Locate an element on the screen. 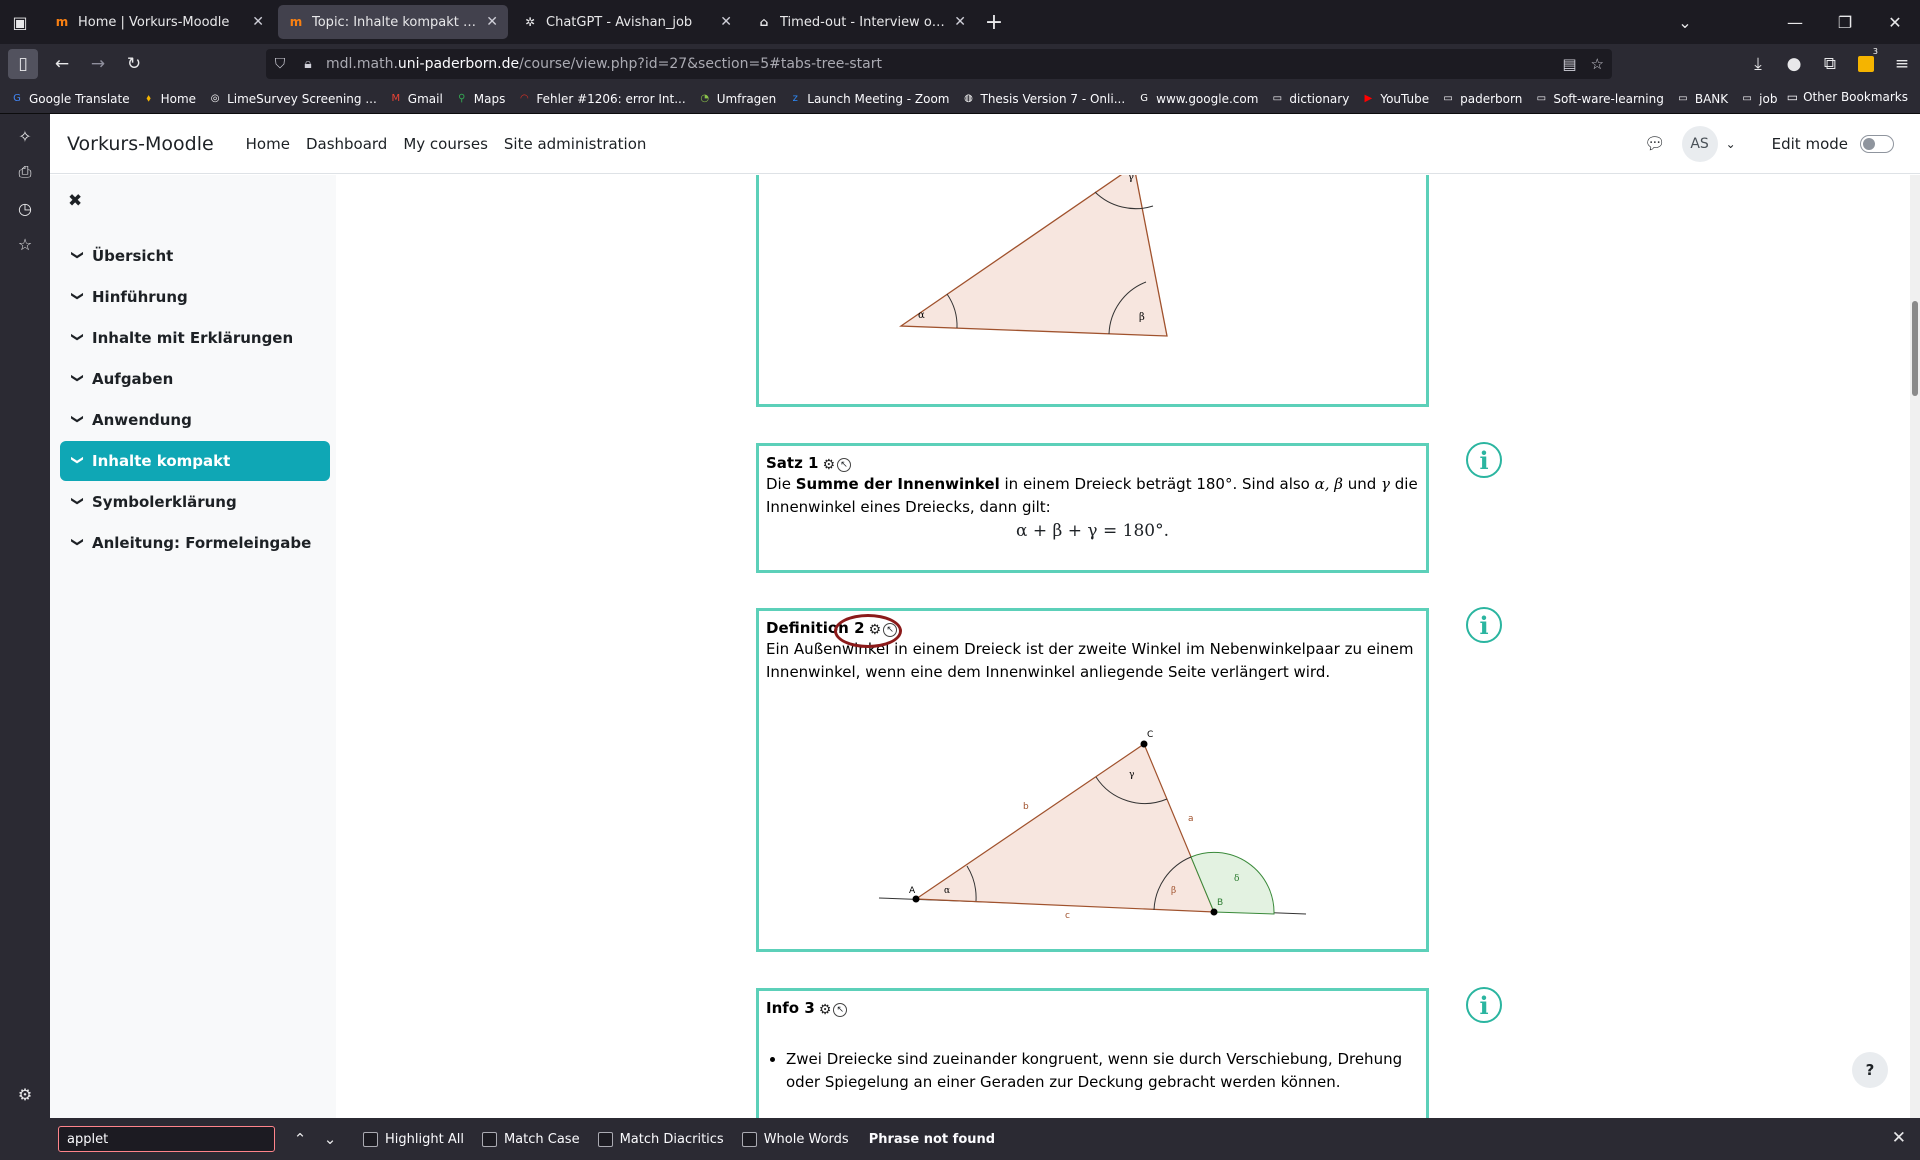  bookmark-item: ⚲ Maps is located at coordinates (480, 99).